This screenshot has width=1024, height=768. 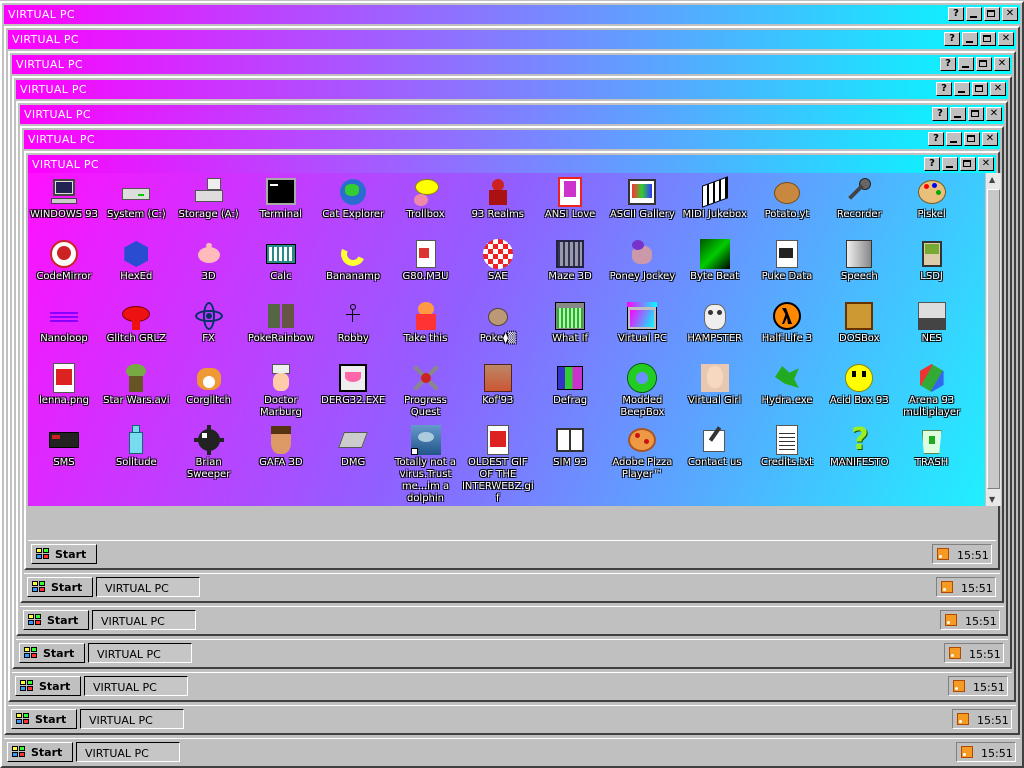 What do you see at coordinates (426, 198) in the screenshot?
I see `desktop-icon: Trollbox` at bounding box center [426, 198].